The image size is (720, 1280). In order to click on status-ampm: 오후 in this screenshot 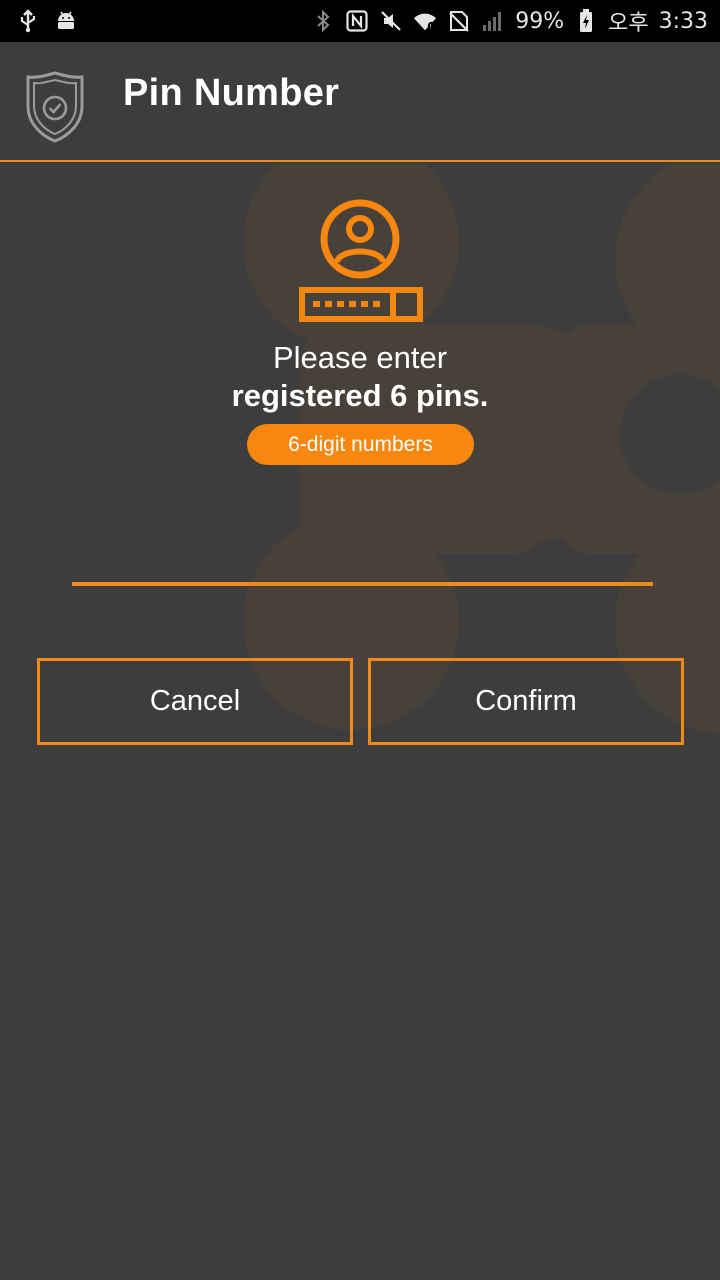, I will do `click(628, 23)`.